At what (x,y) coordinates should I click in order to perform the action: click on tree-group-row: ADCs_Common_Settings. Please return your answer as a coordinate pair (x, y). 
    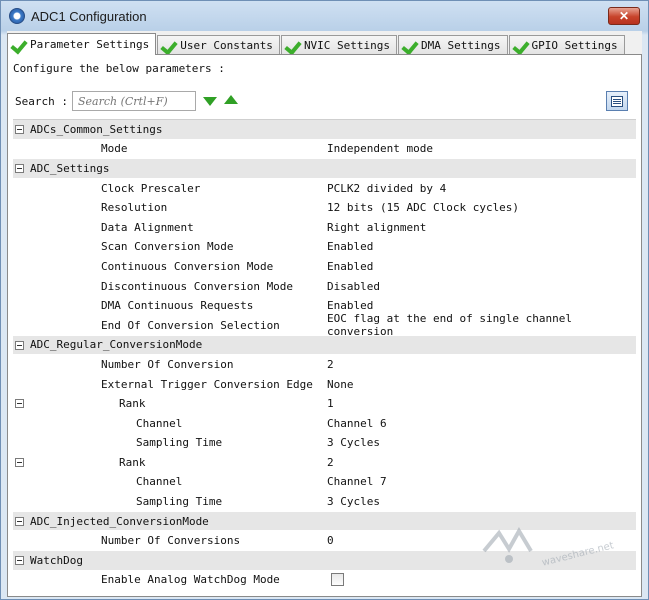
    Looking at the image, I should click on (324, 130).